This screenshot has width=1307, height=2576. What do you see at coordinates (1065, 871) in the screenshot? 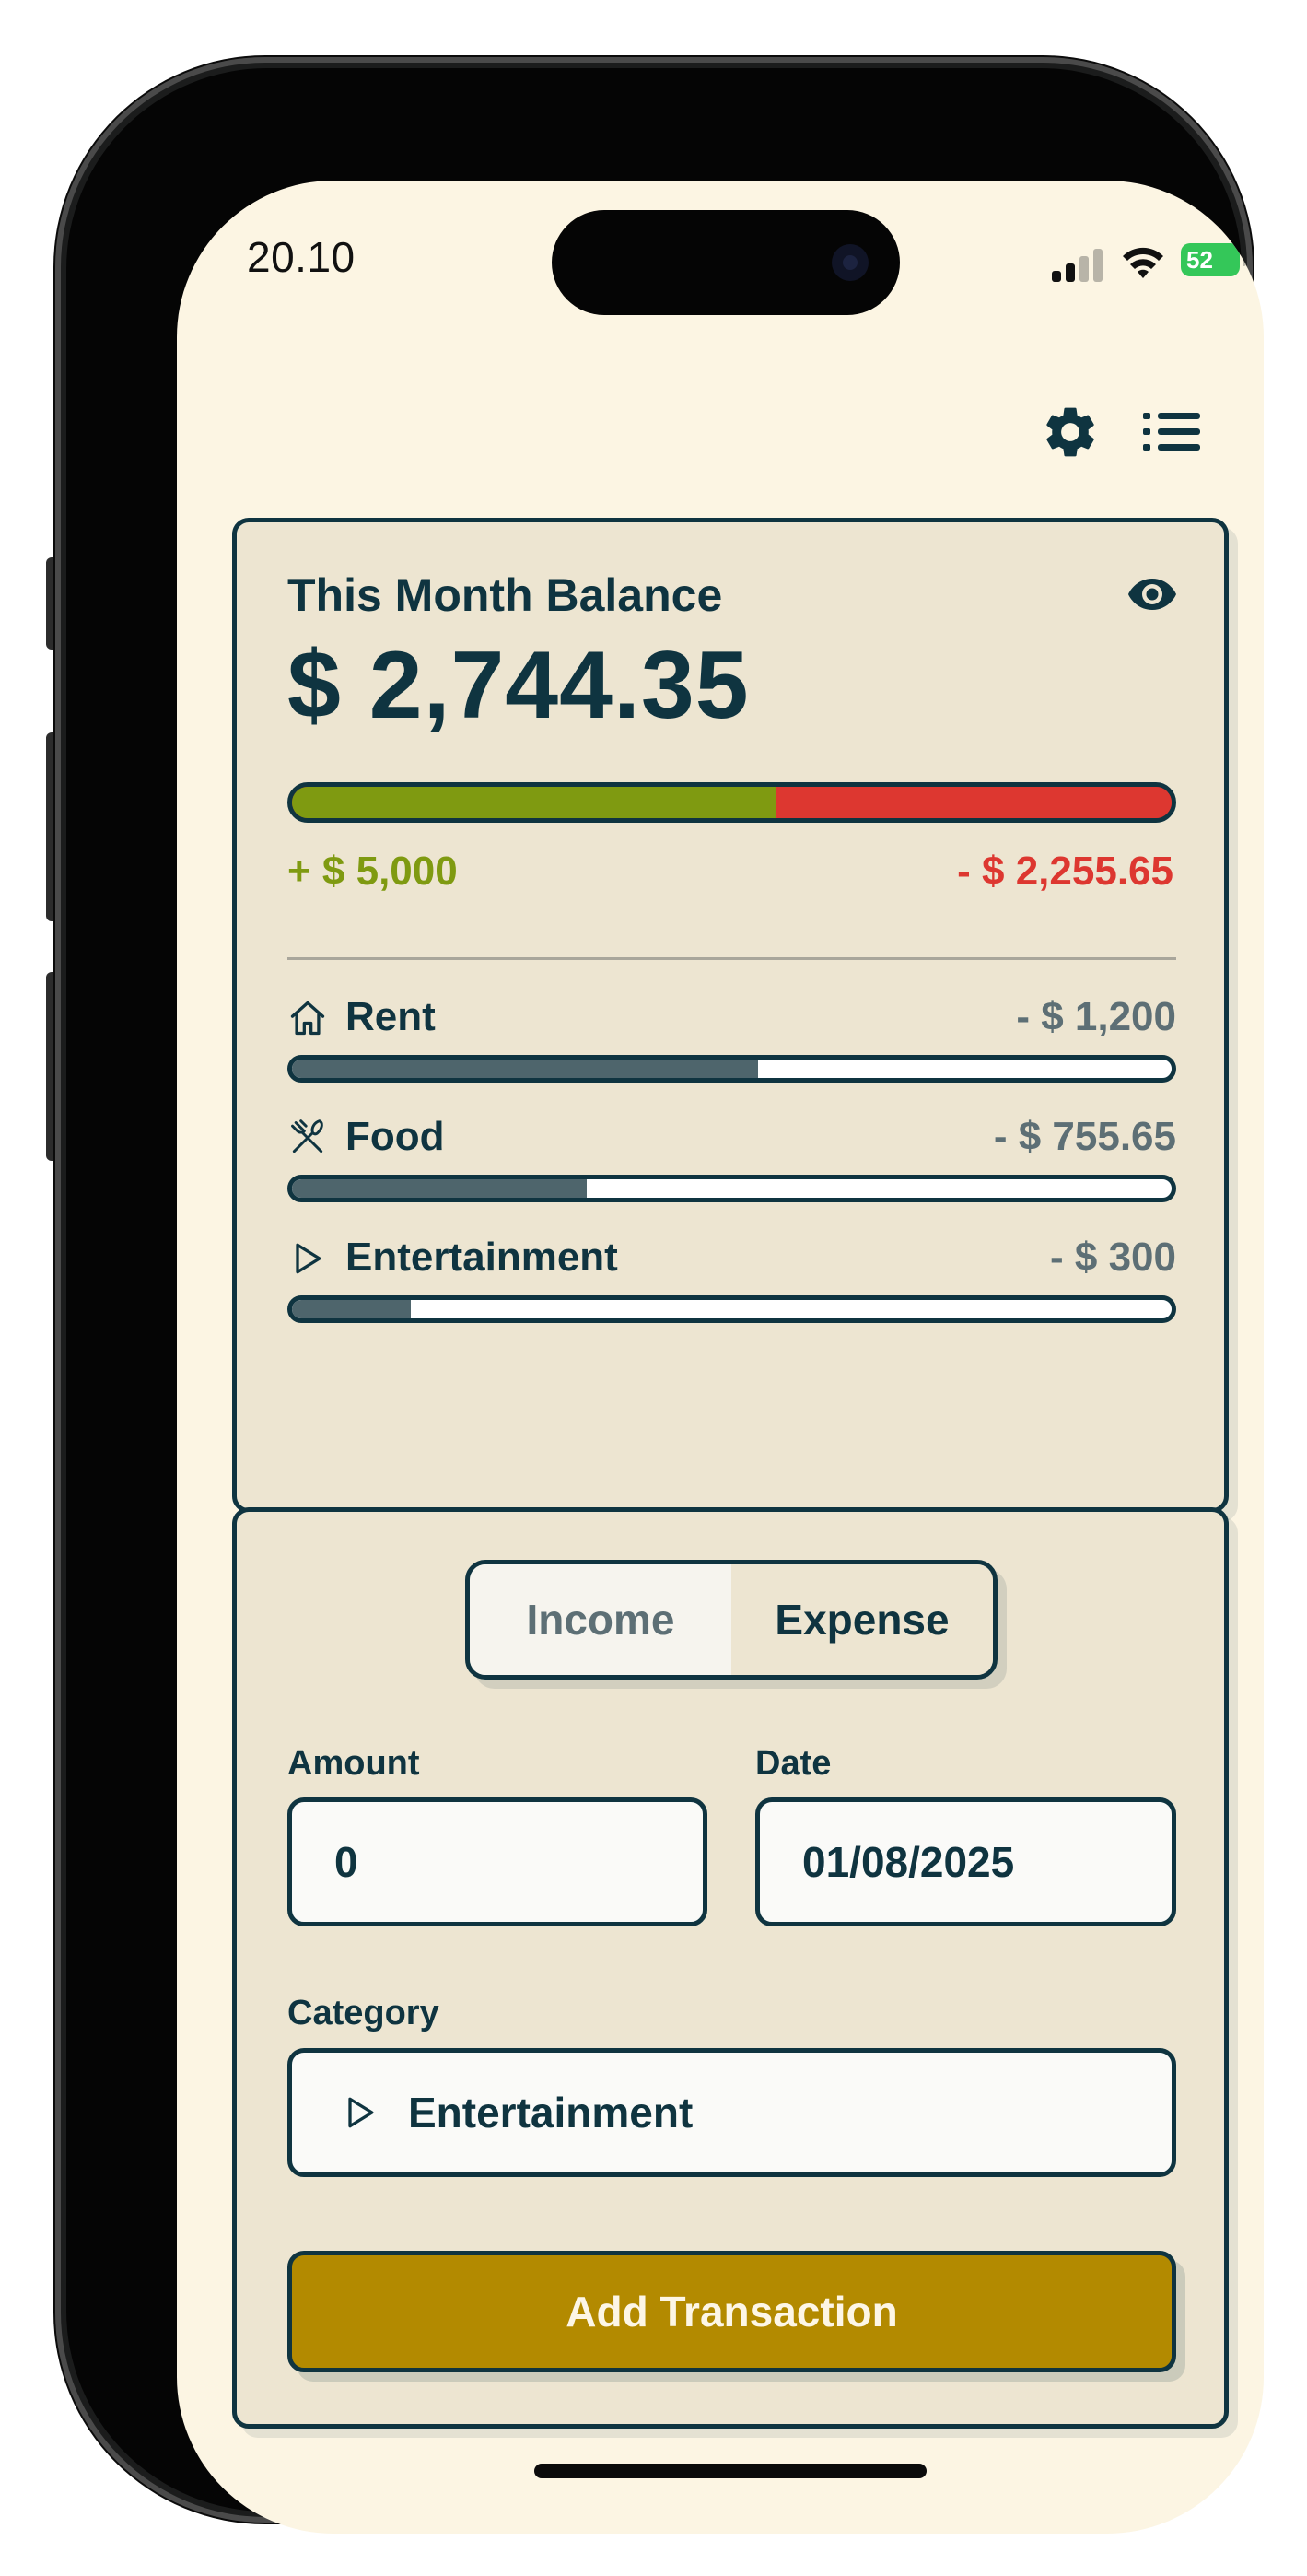
I see `expense-total: - $ 2,255.65` at bounding box center [1065, 871].